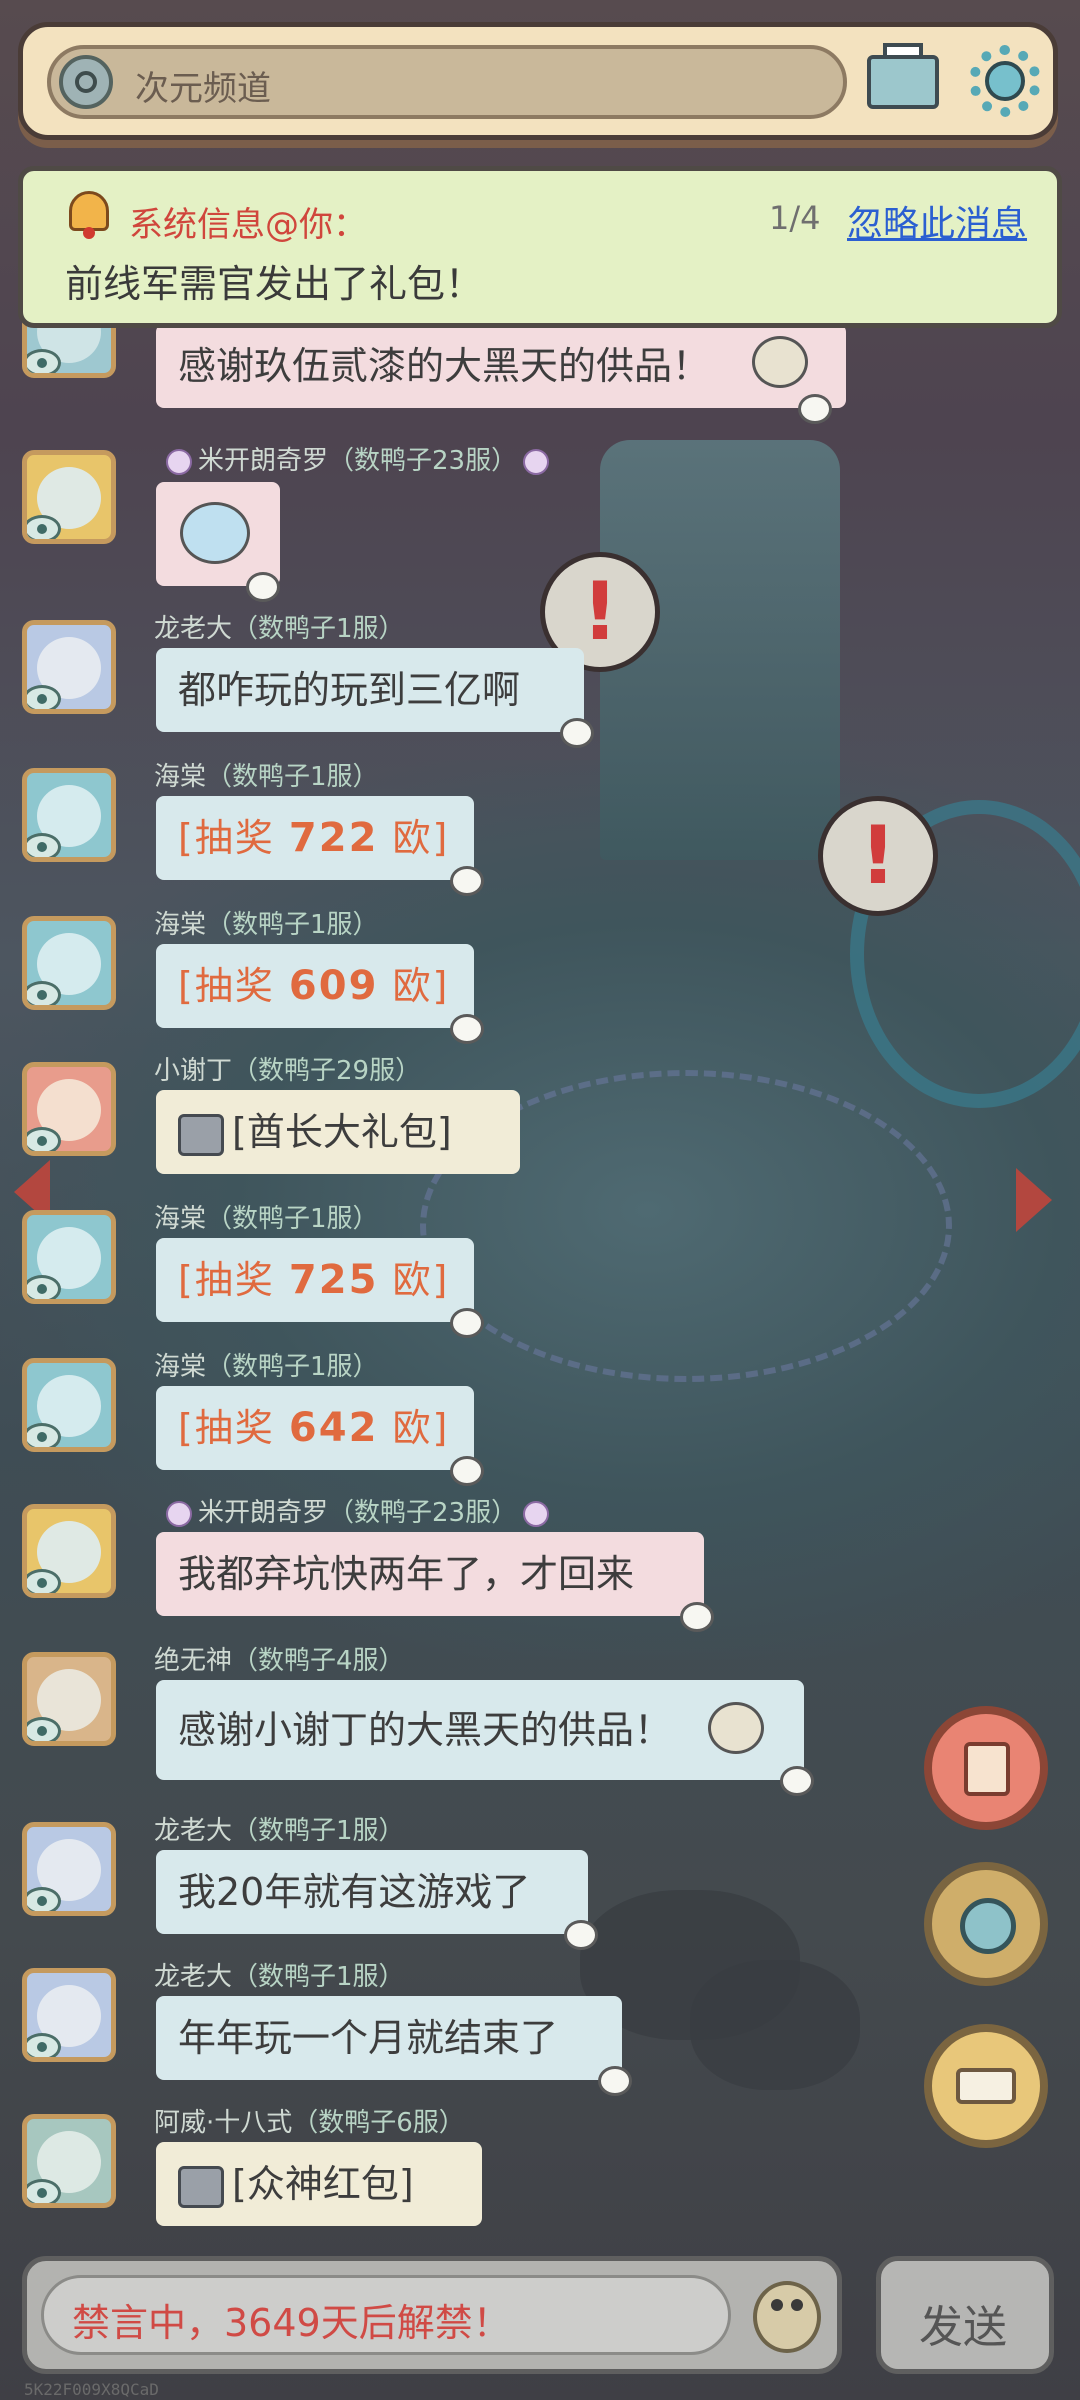 The image size is (1080, 2400). What do you see at coordinates (354, 1892) in the screenshot?
I see `message-text: 我20年就有这游戏了` at bounding box center [354, 1892].